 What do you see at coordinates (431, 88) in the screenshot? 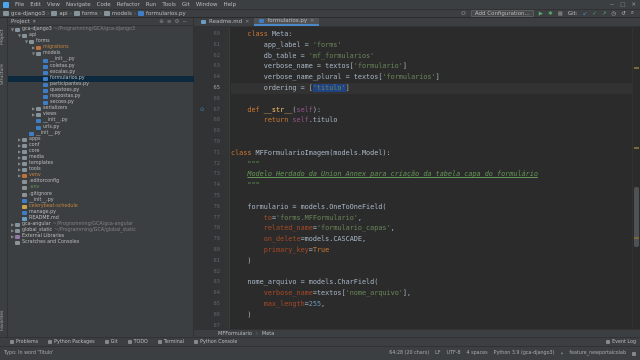
I see `code-line: ordering = ['titulo']` at bounding box center [431, 88].